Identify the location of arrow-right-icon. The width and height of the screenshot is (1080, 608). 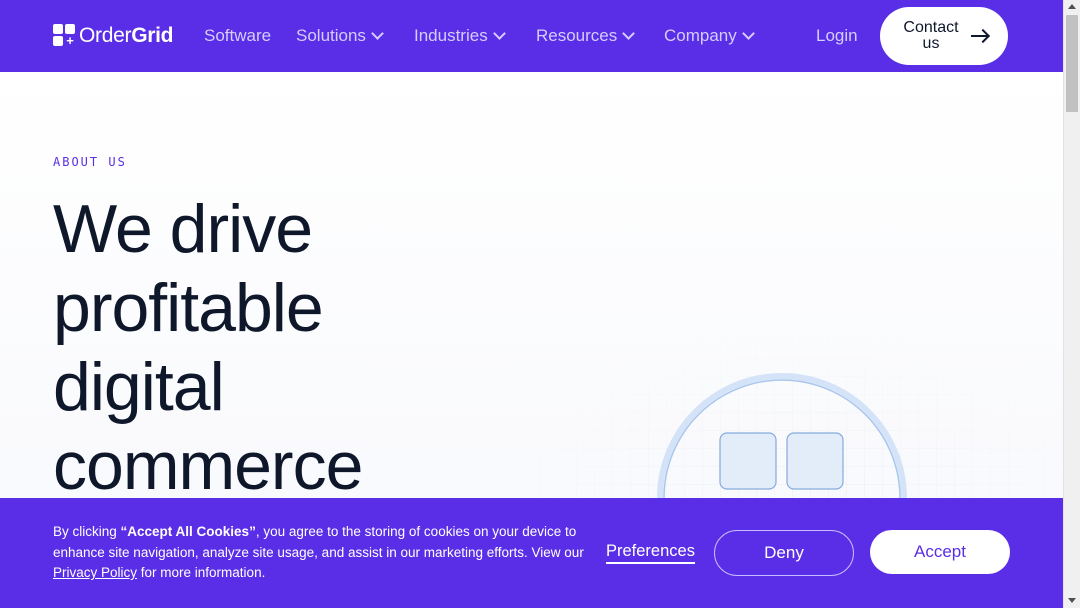
(981, 36).